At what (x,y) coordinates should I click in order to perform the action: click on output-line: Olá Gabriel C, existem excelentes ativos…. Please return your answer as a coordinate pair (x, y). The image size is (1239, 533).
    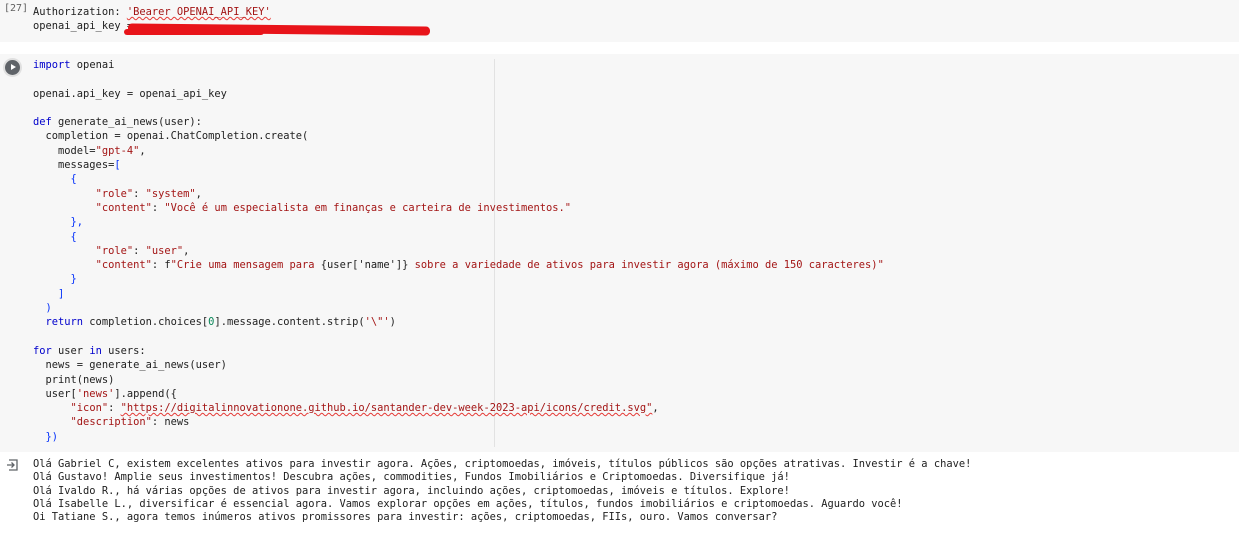
    Looking at the image, I should click on (502, 464).